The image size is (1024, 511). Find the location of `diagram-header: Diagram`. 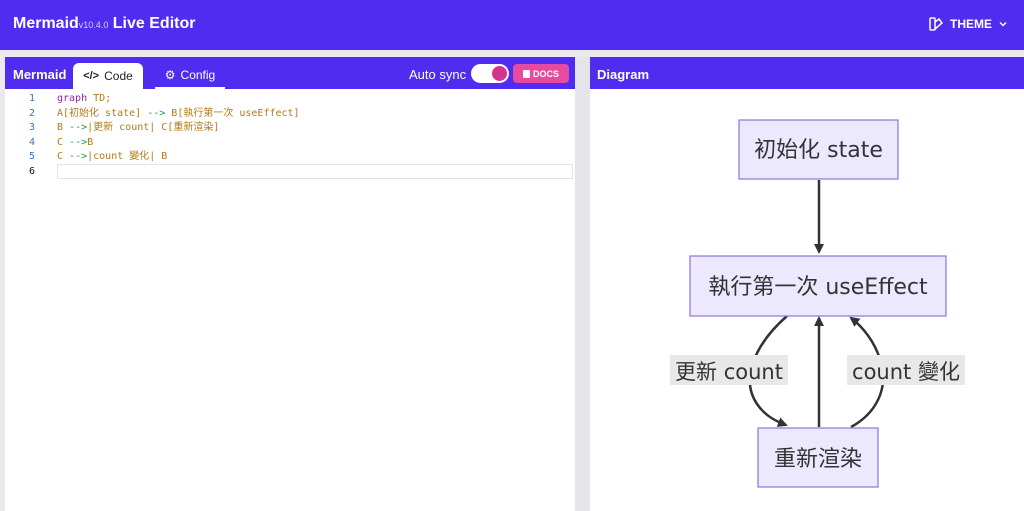

diagram-header: Diagram is located at coordinates (807, 73).